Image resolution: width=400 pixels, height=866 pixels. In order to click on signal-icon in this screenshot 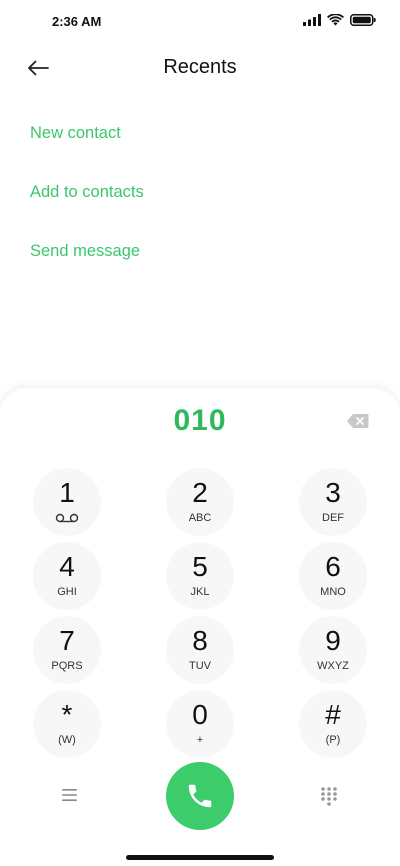, I will do `click(312, 20)`.